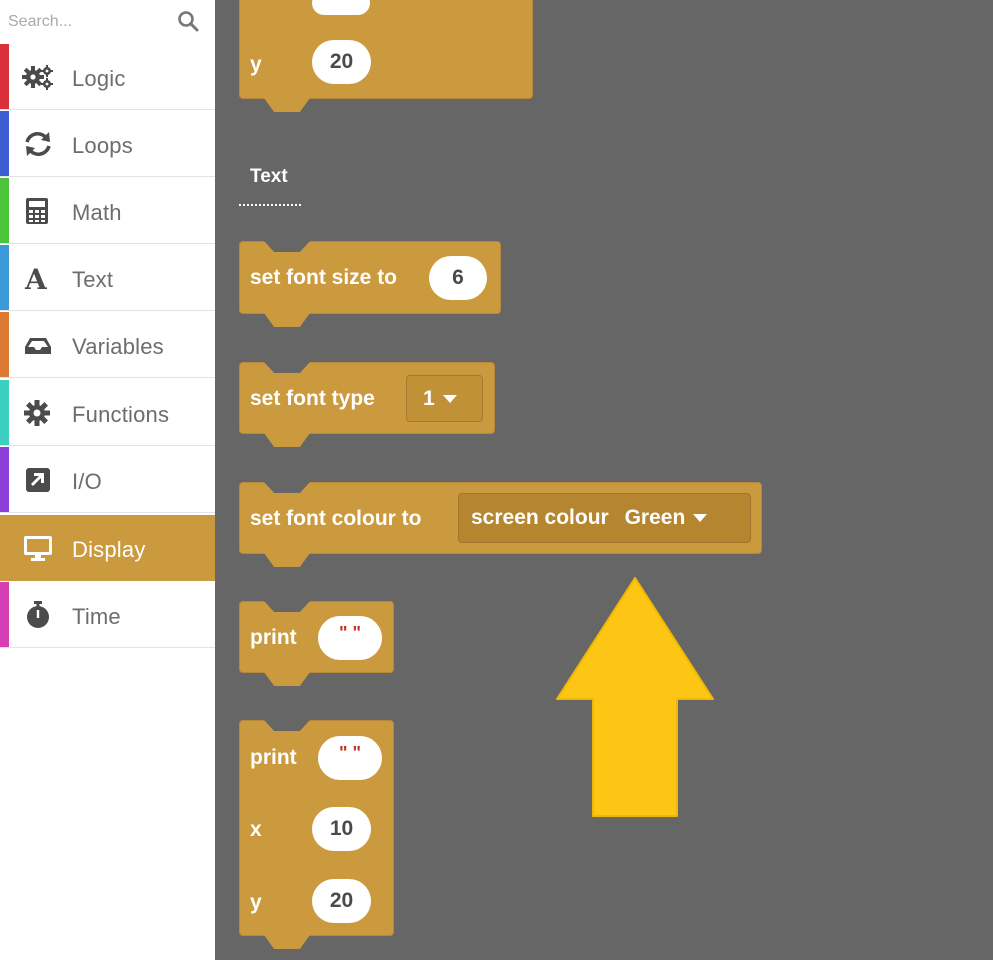  I want to click on value-slot-partial, so click(341, 7).